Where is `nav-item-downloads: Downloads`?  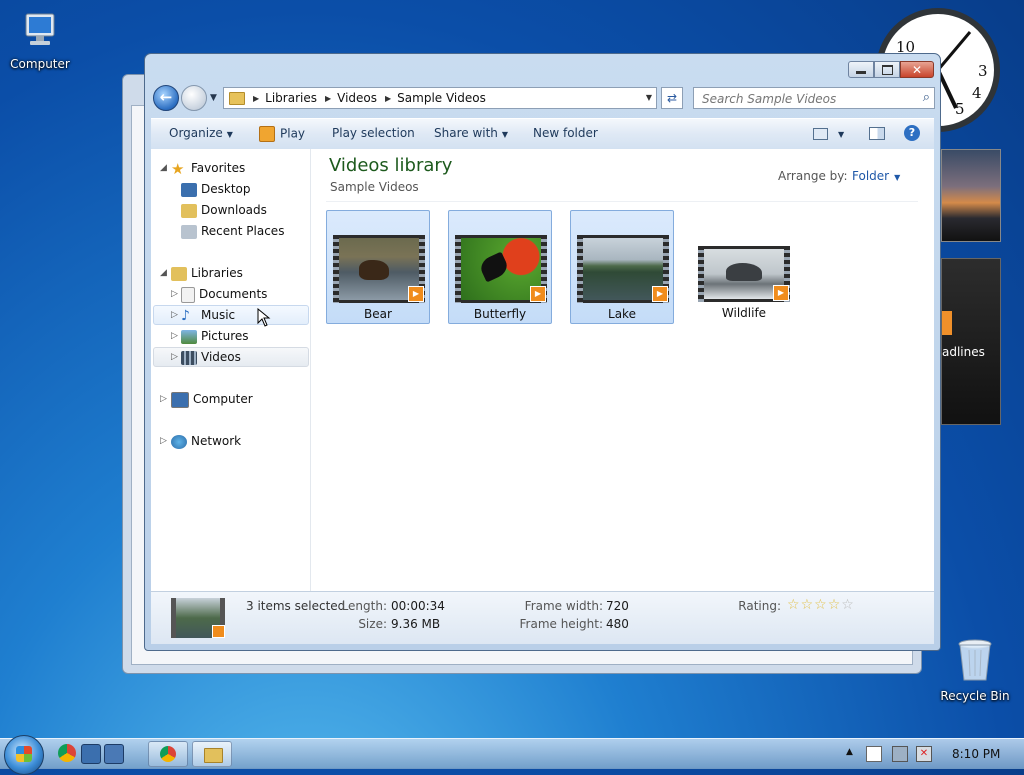 nav-item-downloads: Downloads is located at coordinates (224, 210).